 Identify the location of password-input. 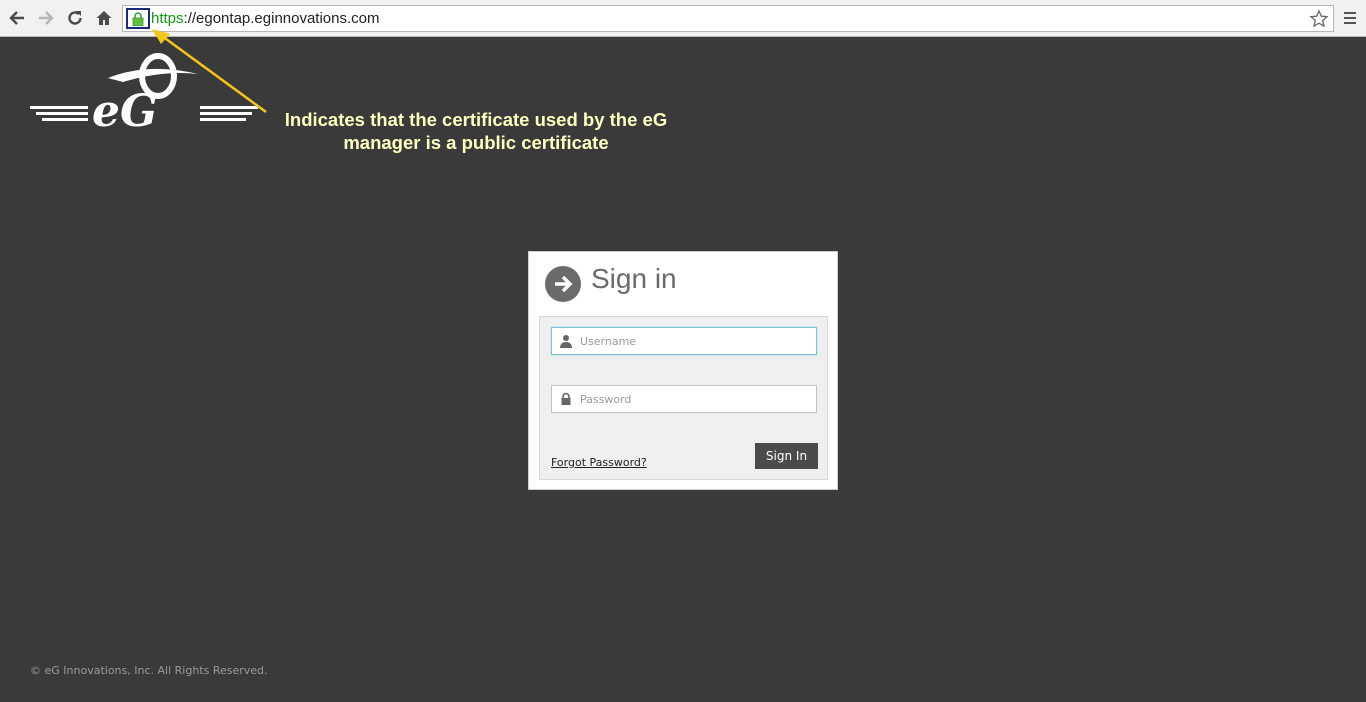
(696, 399).